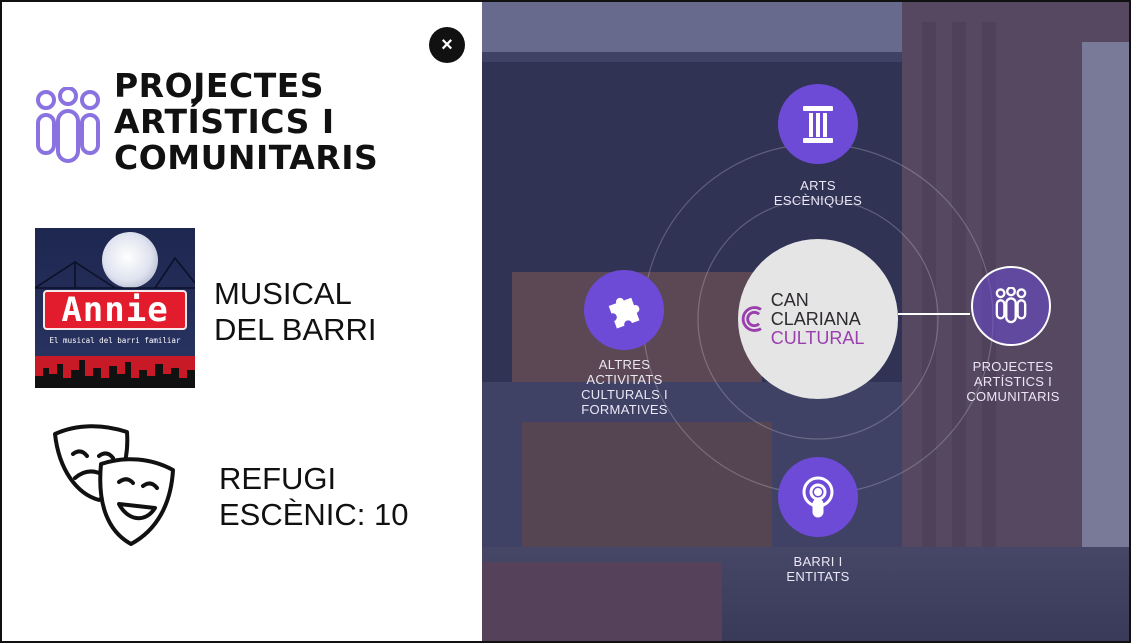  What do you see at coordinates (818, 561) in the screenshot?
I see `node-label-line: BARRI I` at bounding box center [818, 561].